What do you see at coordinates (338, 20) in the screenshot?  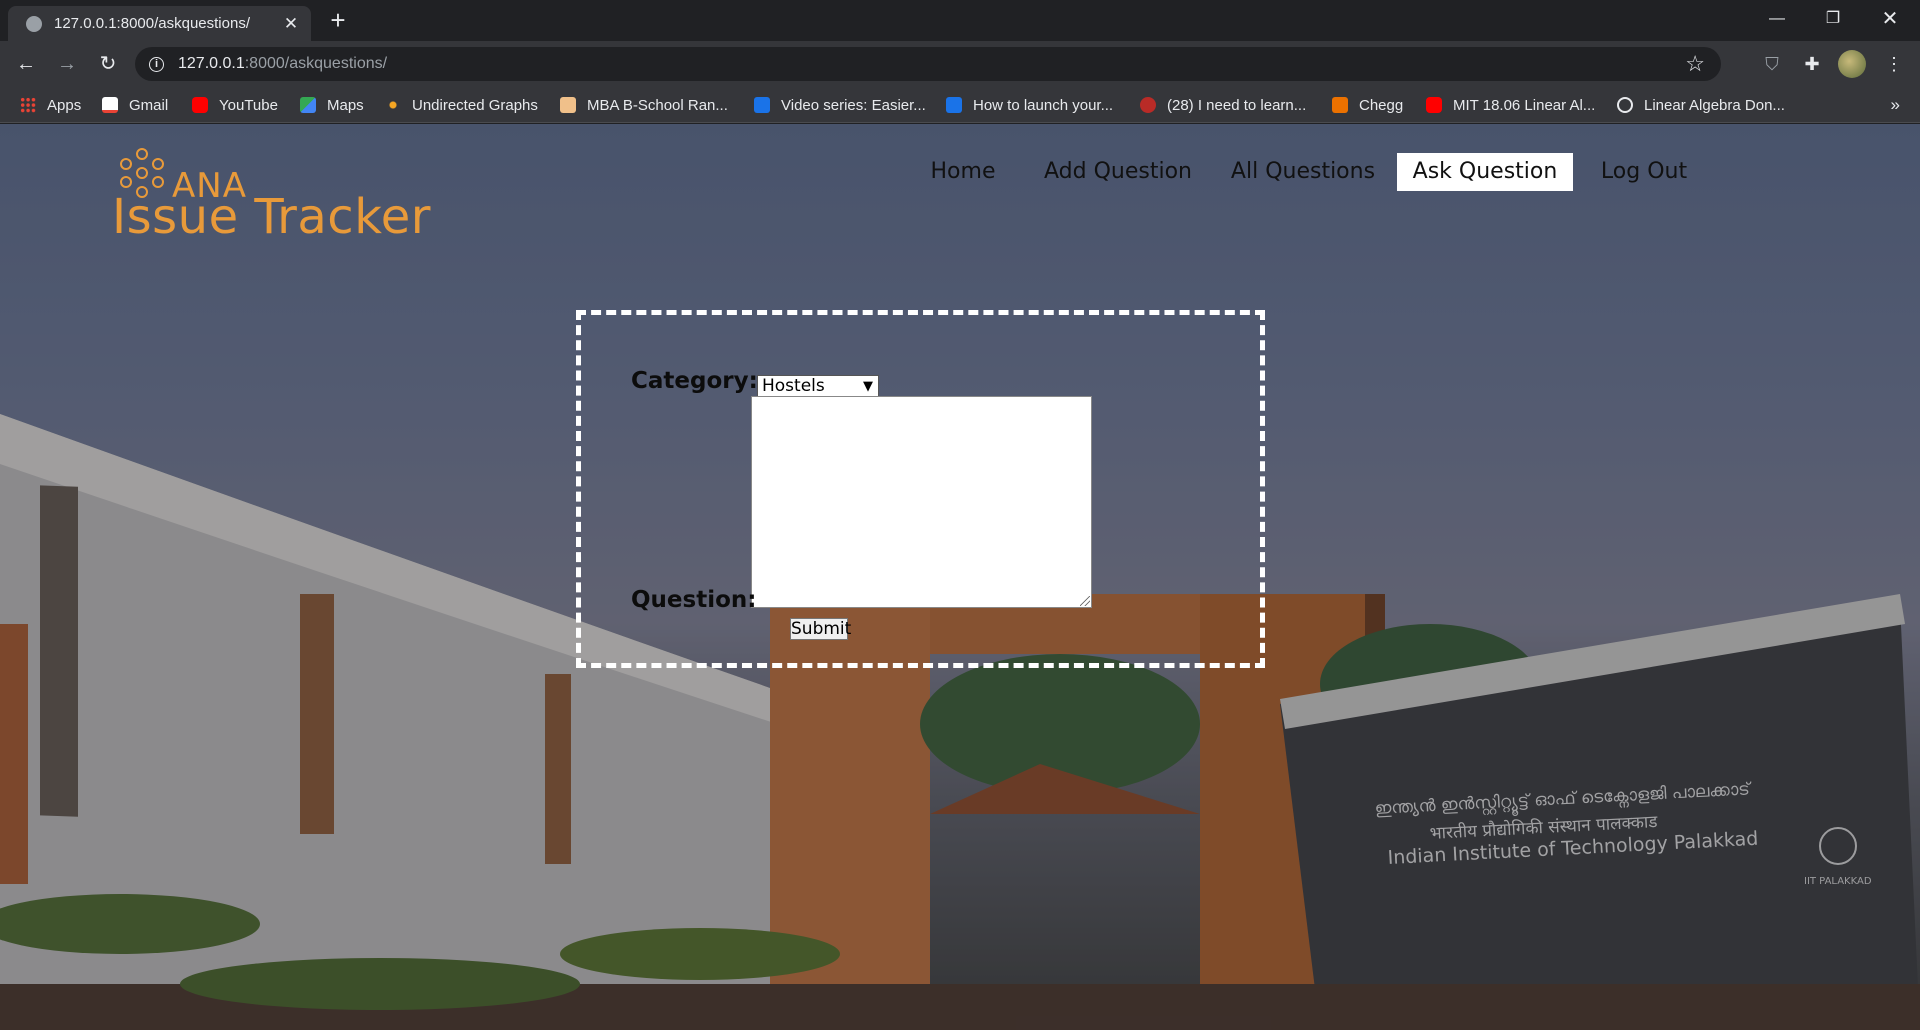 I see `new-tab-button: +` at bounding box center [338, 20].